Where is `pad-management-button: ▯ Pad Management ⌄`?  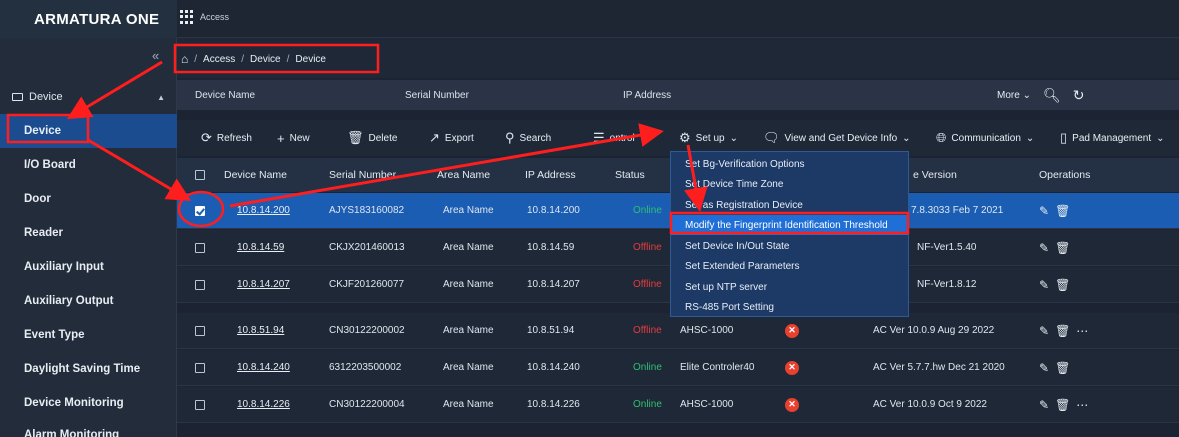 pad-management-button: ▯ Pad Management ⌄ is located at coordinates (1112, 138).